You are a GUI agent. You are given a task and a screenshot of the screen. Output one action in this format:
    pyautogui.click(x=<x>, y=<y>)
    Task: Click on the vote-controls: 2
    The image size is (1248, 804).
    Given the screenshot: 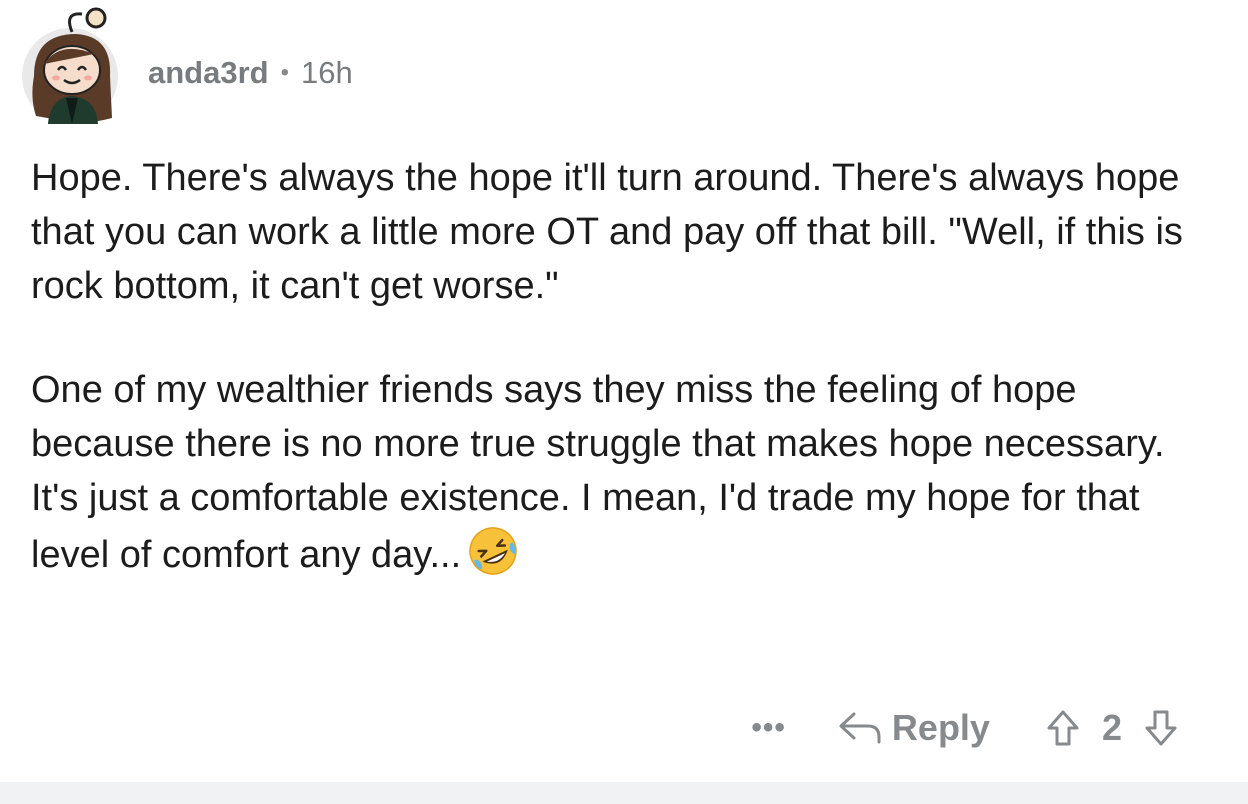 What is the action you would take?
    pyautogui.click(x=1112, y=728)
    